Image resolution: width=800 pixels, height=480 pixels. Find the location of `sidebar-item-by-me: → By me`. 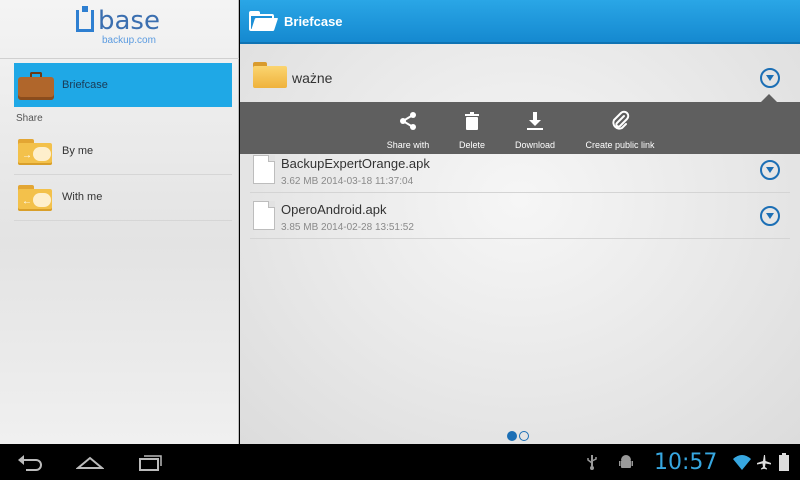

sidebar-item-by-me: → By me is located at coordinates (123, 151).